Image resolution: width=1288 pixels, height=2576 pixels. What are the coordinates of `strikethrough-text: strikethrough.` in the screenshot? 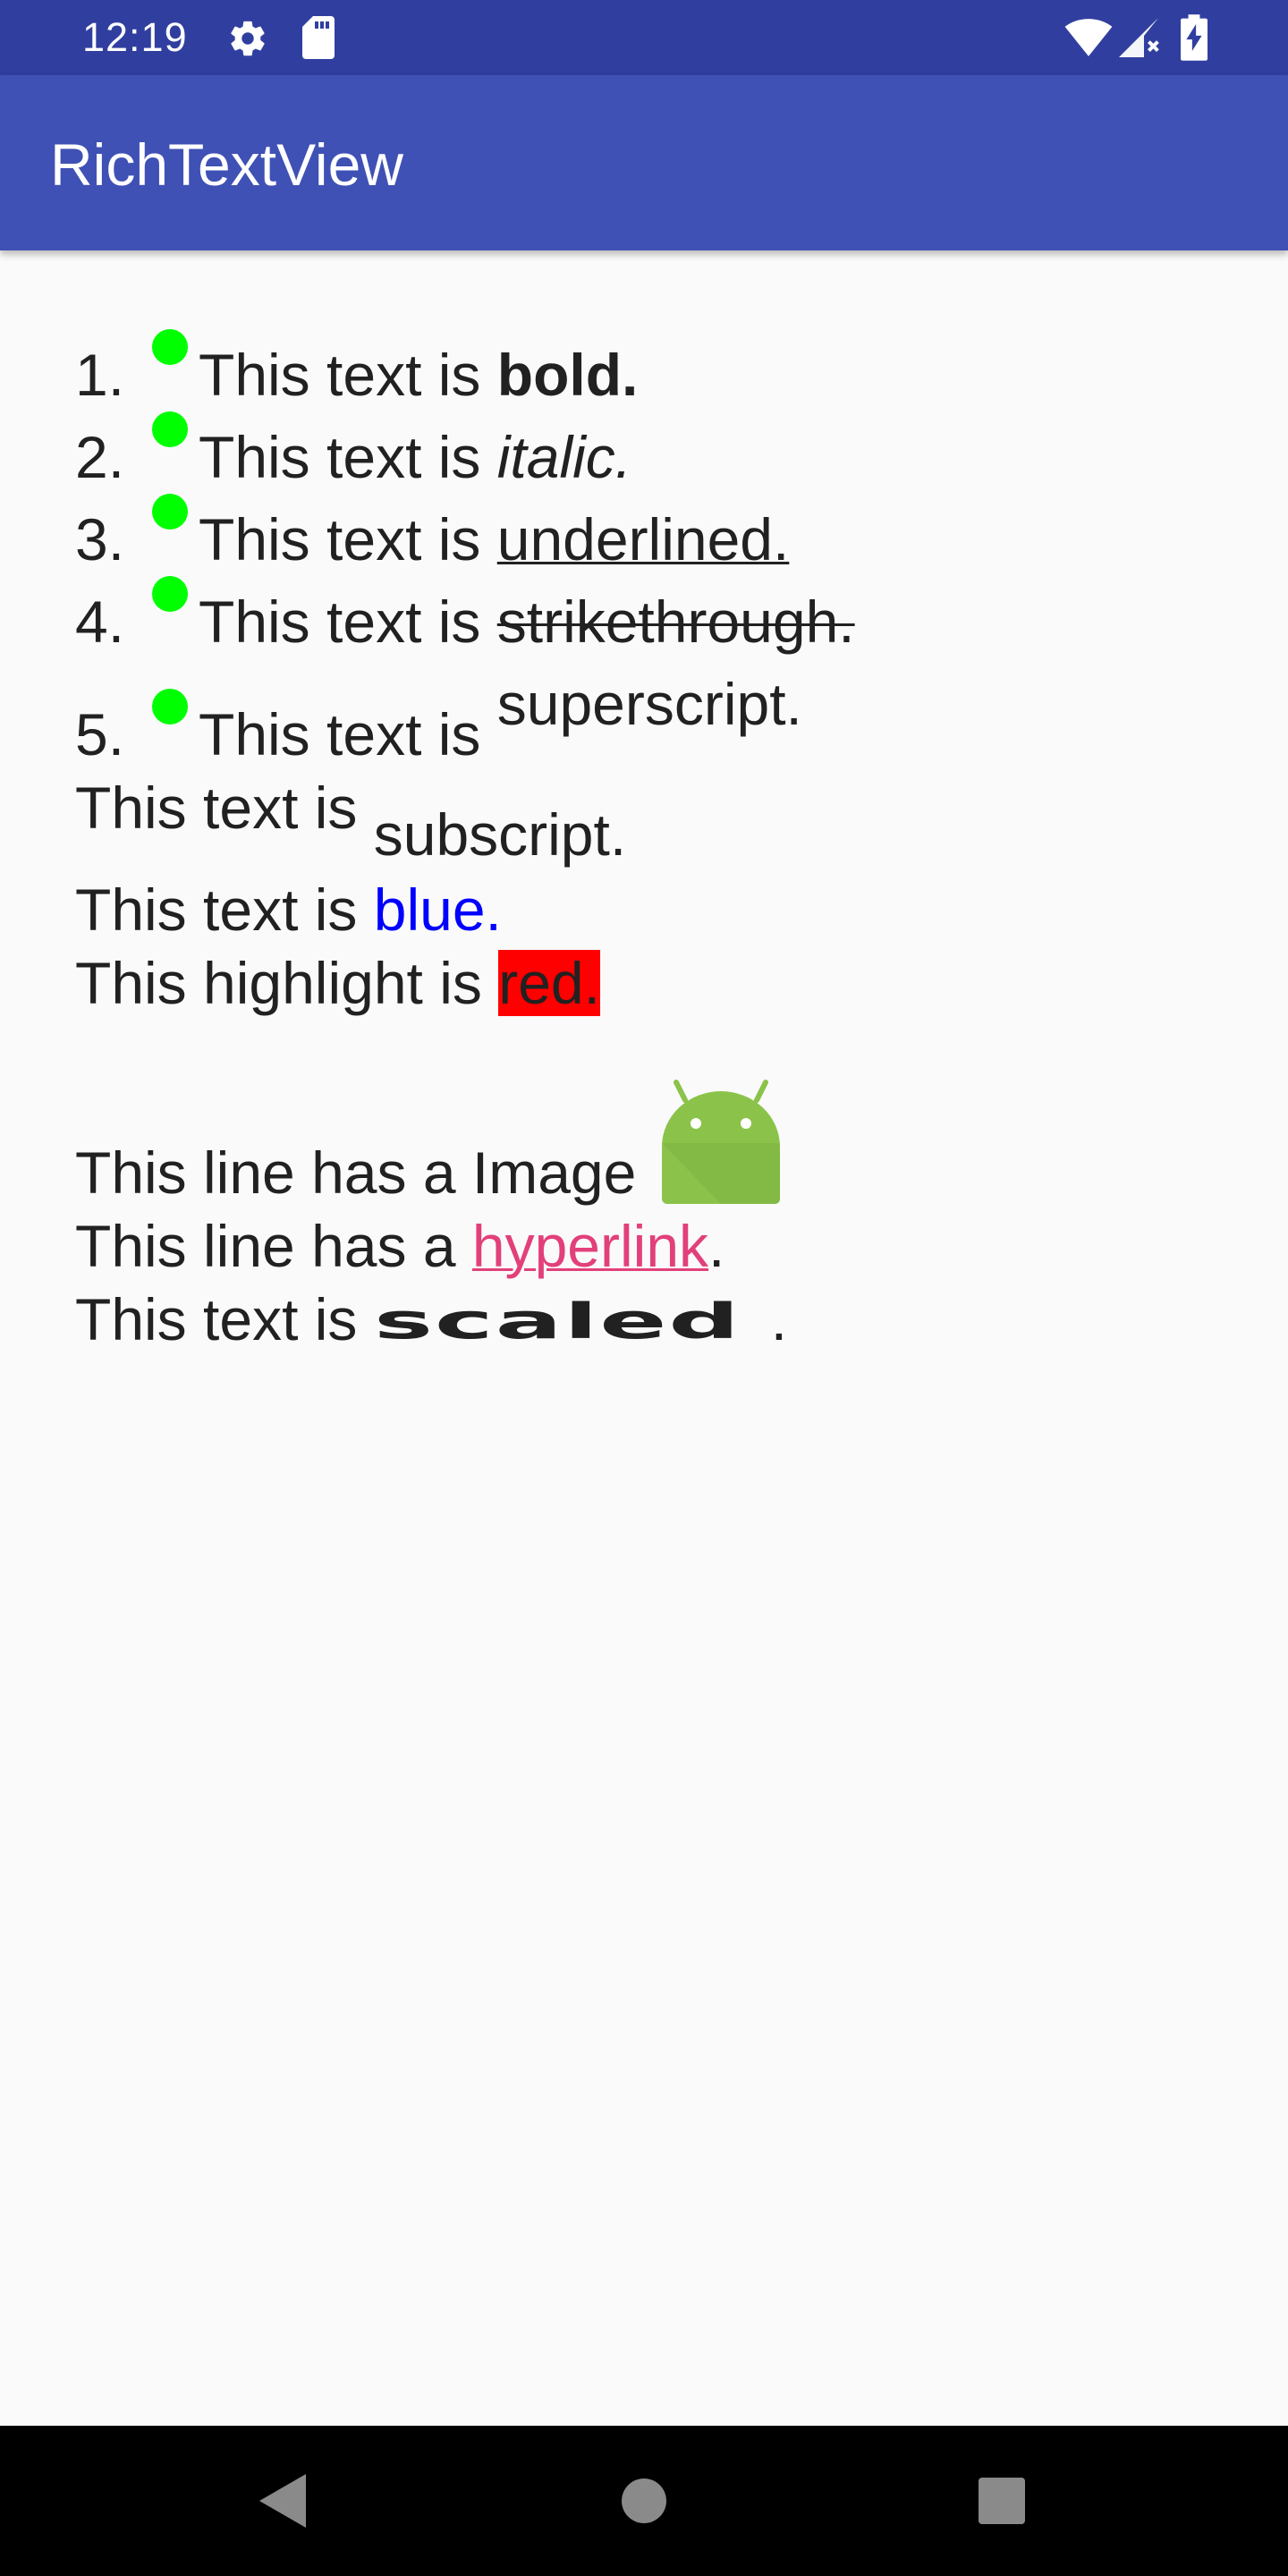 It's located at (675, 622).